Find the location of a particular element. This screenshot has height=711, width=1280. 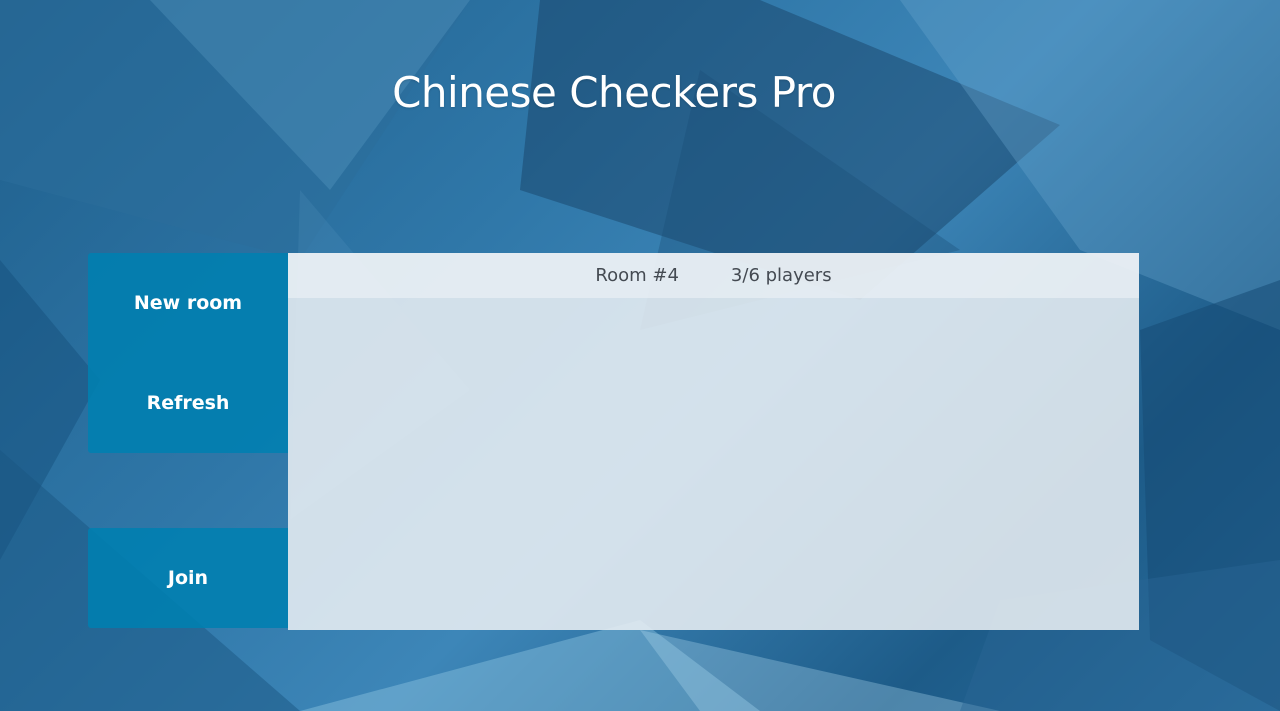

join-button: Join is located at coordinates (188, 578).